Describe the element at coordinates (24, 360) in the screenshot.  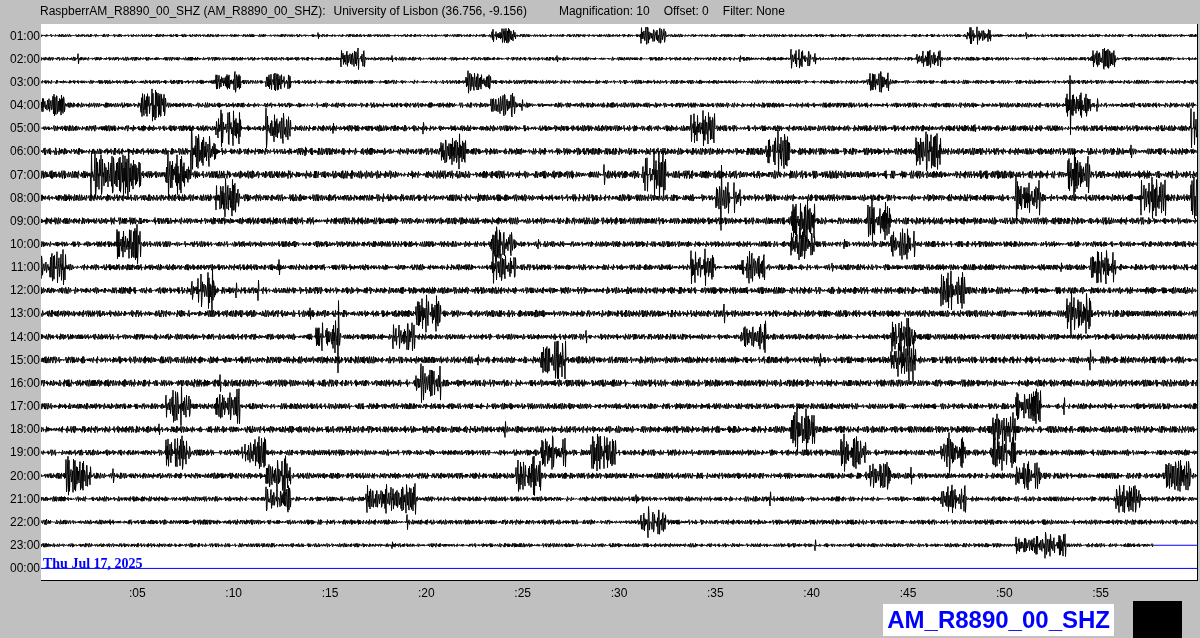
I see `hour-label: 15:00` at that location.